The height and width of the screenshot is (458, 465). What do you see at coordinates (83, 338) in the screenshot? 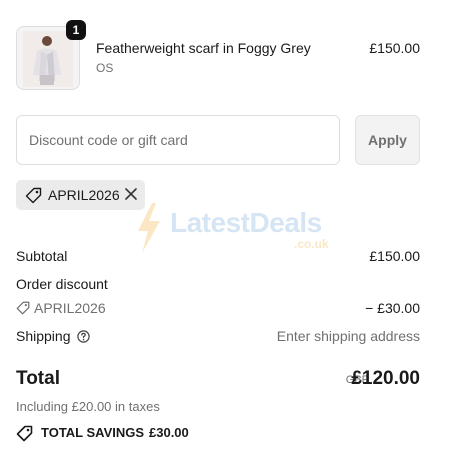
I see `help-circle-icon` at bounding box center [83, 338].